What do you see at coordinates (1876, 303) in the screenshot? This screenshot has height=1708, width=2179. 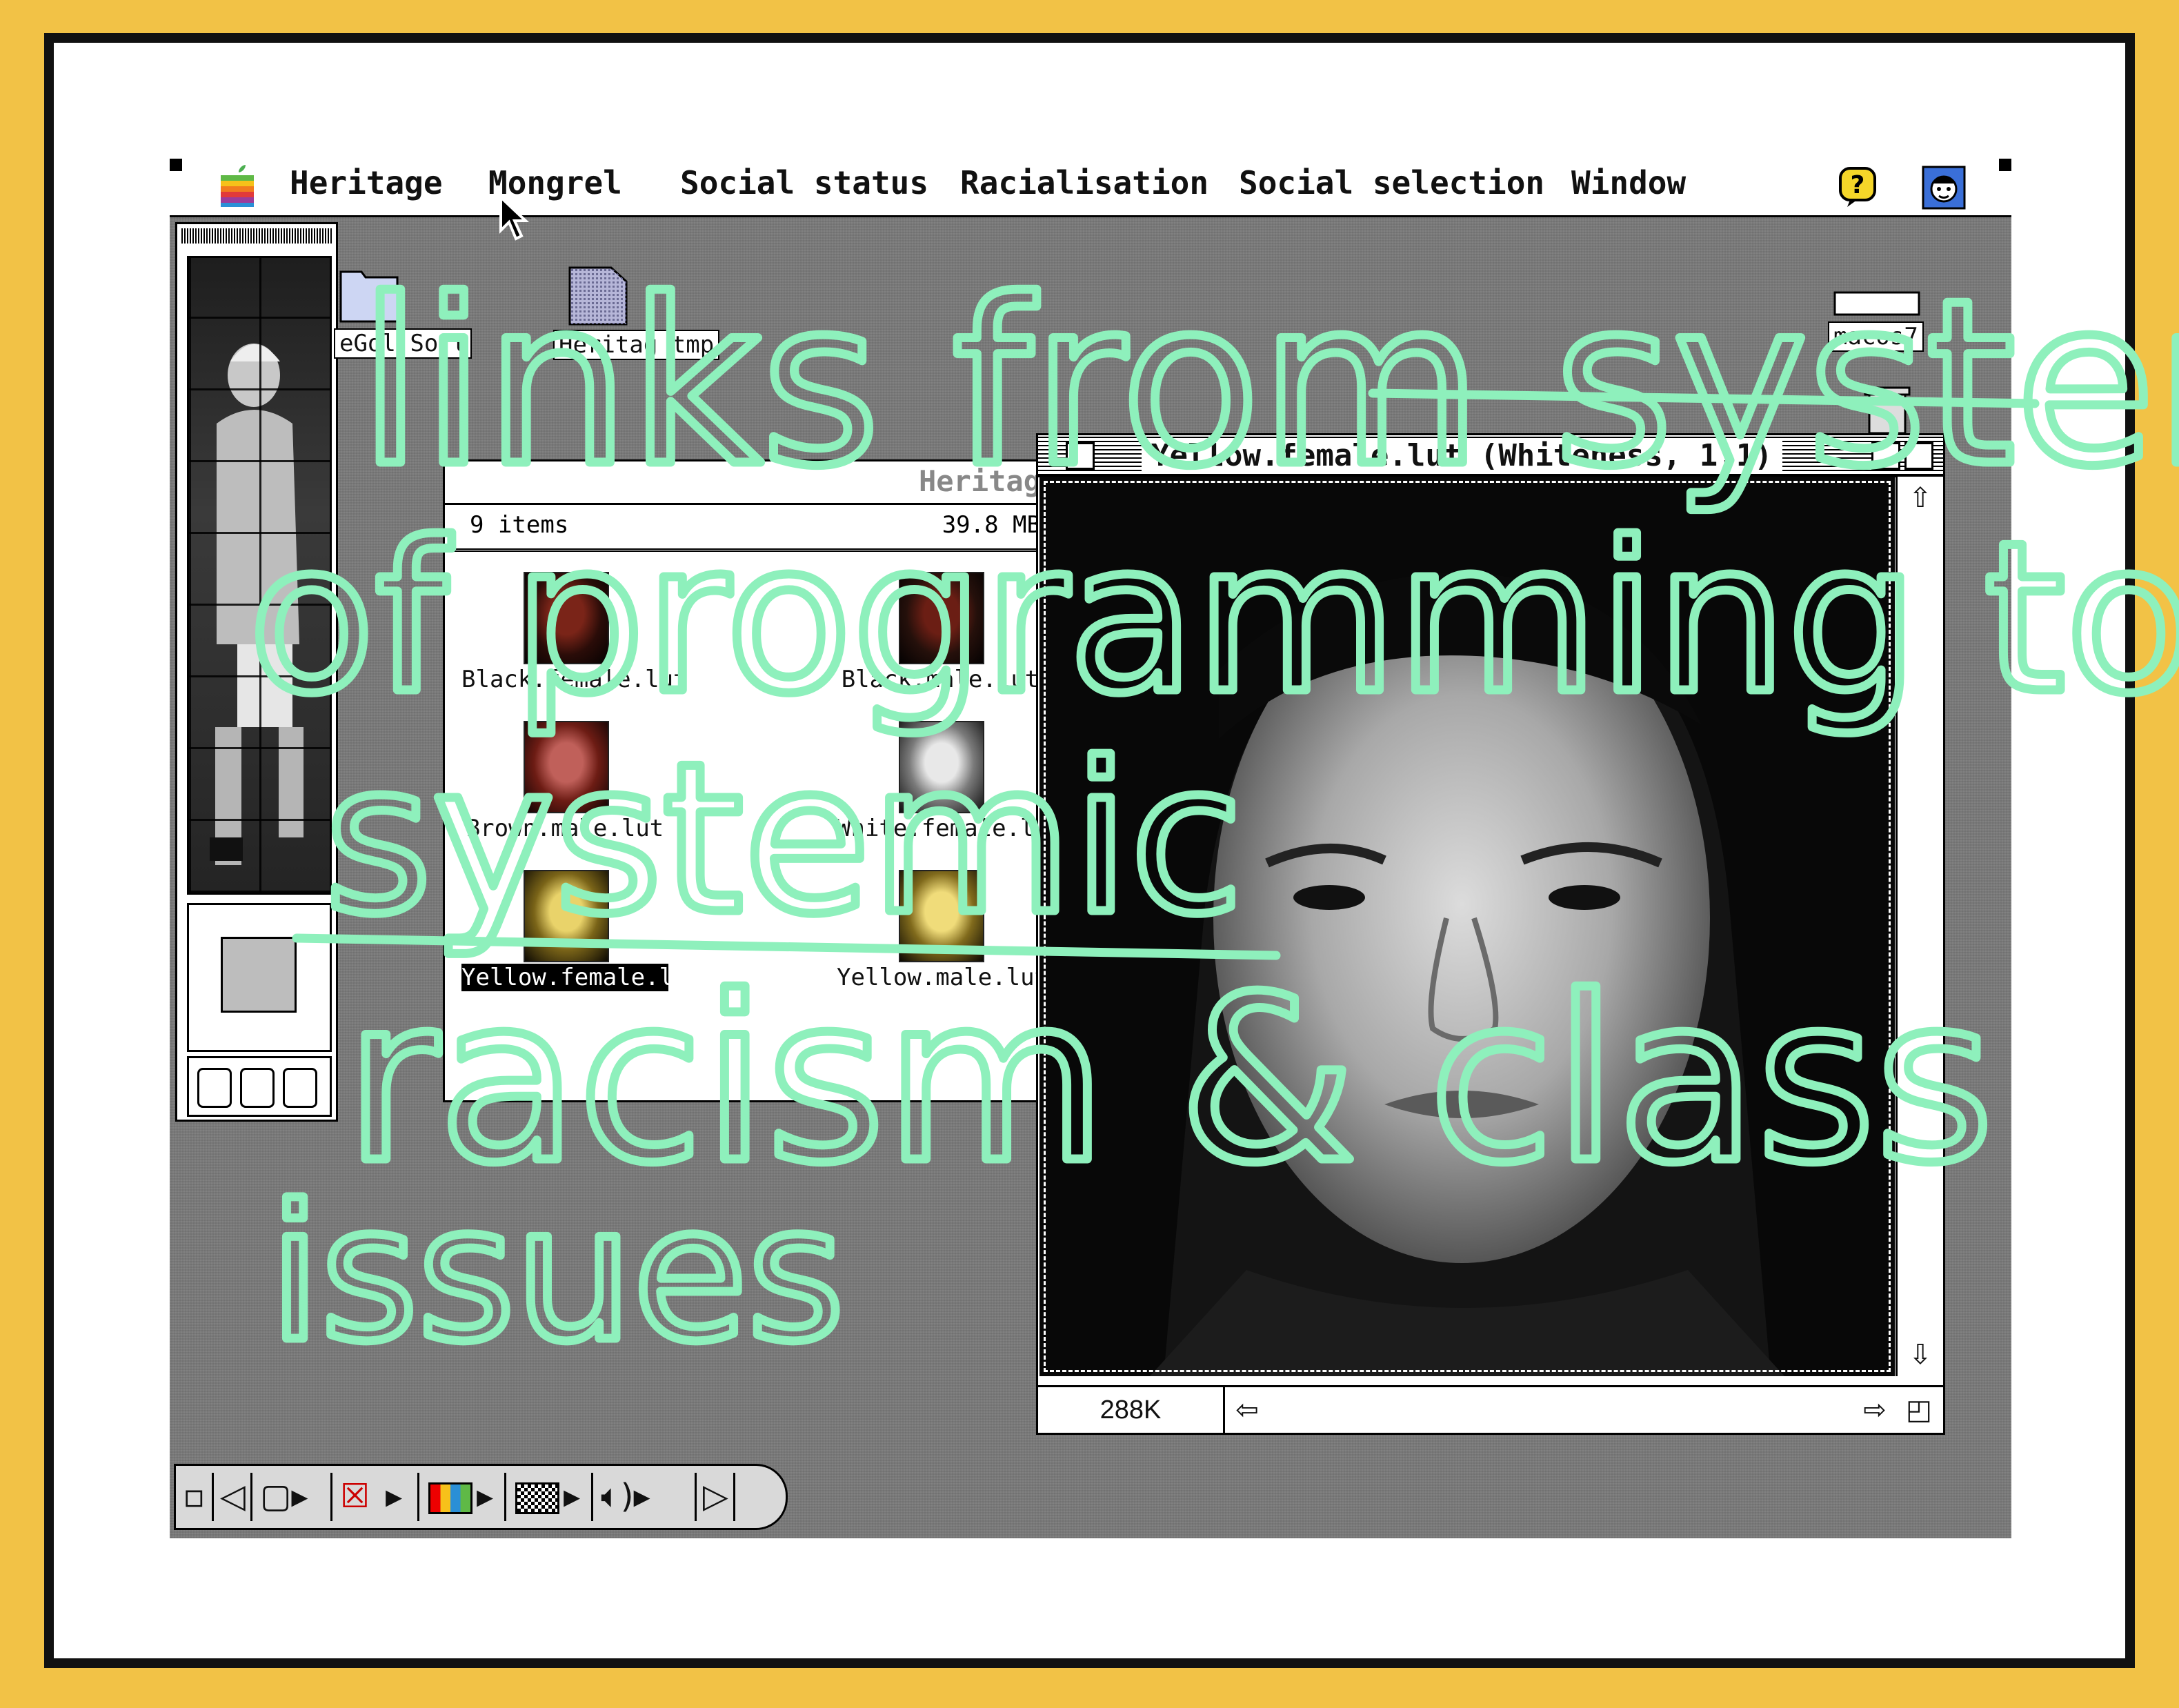 I see `hard-disk-icon` at bounding box center [1876, 303].